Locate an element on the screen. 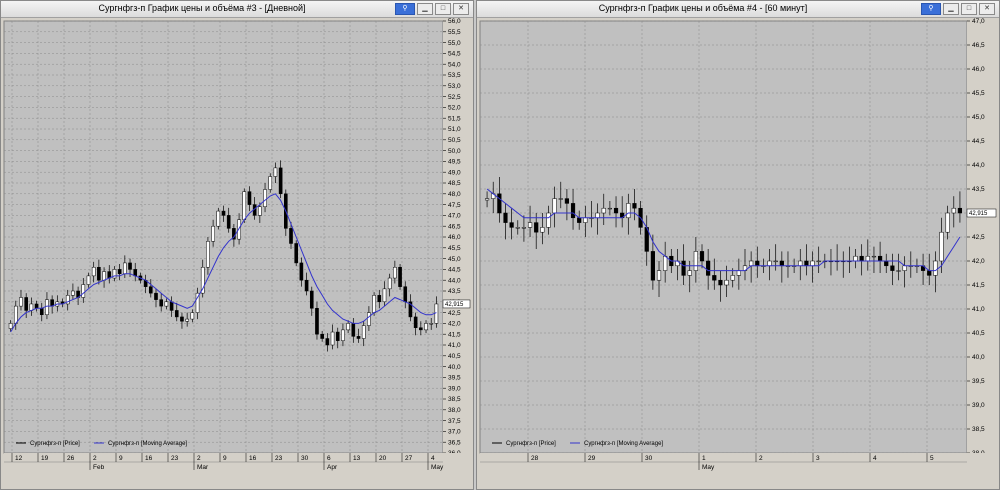 The width and height of the screenshot is (1000, 490). y-tick-label: 48,5 is located at coordinates (454, 183).